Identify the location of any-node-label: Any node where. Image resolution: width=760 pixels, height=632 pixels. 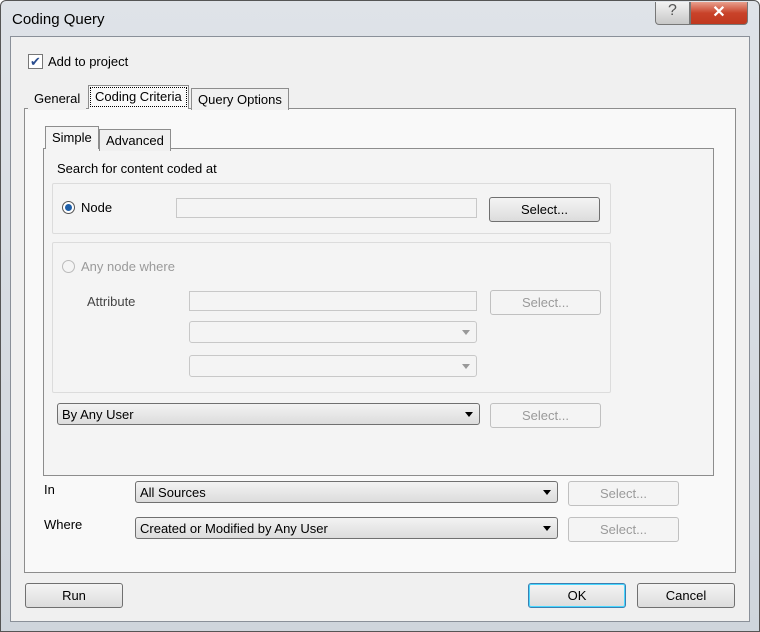
(128, 266).